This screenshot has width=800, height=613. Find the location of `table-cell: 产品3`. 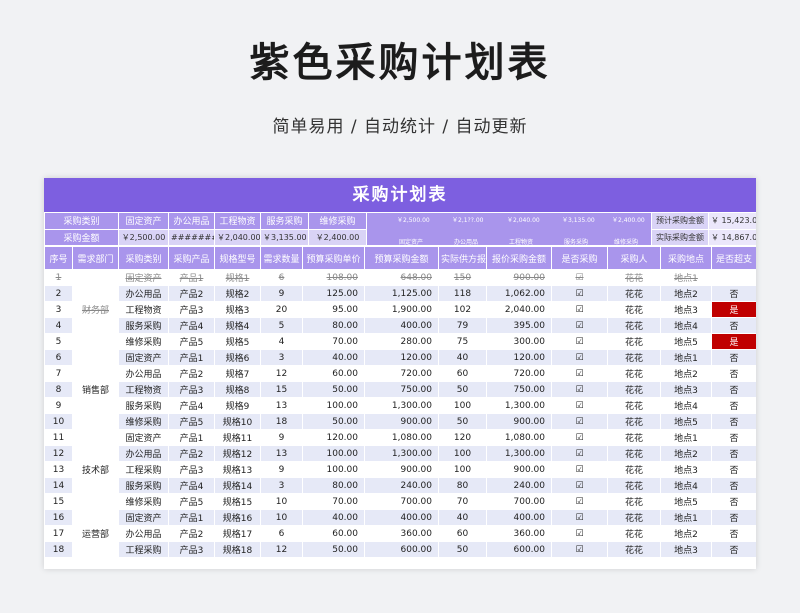

table-cell: 产品3 is located at coordinates (191, 389).